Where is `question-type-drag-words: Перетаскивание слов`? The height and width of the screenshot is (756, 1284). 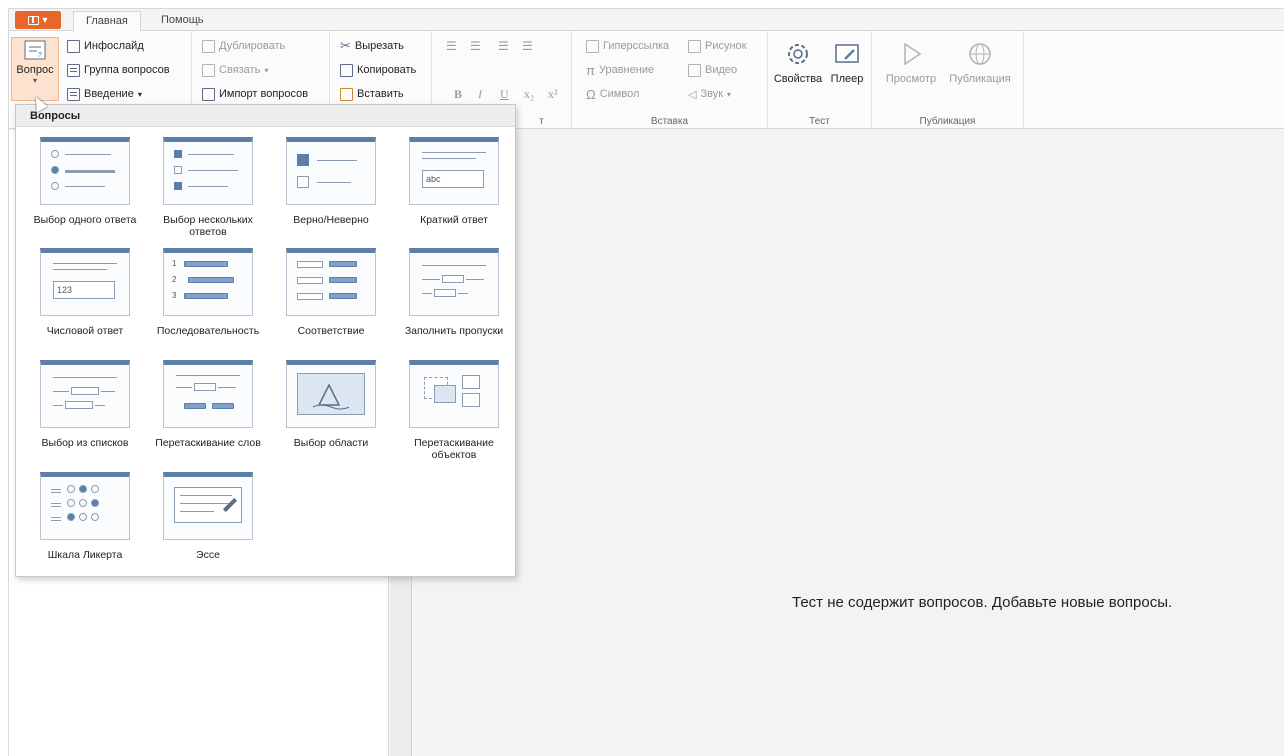 question-type-drag-words: Перетаскивание слов is located at coordinates (208, 404).